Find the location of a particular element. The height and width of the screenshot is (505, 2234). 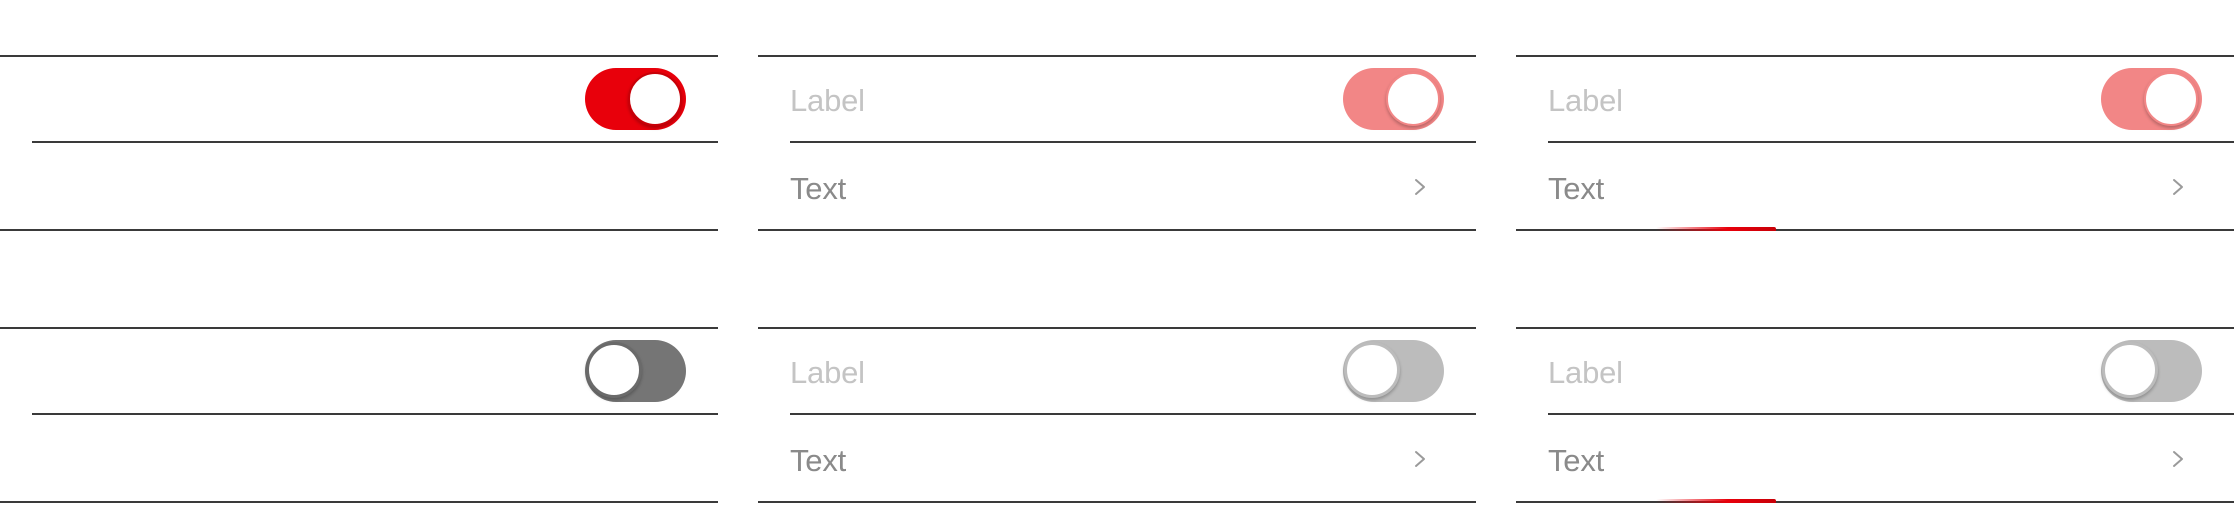

toggle-group-on-normal is located at coordinates (359, 143).